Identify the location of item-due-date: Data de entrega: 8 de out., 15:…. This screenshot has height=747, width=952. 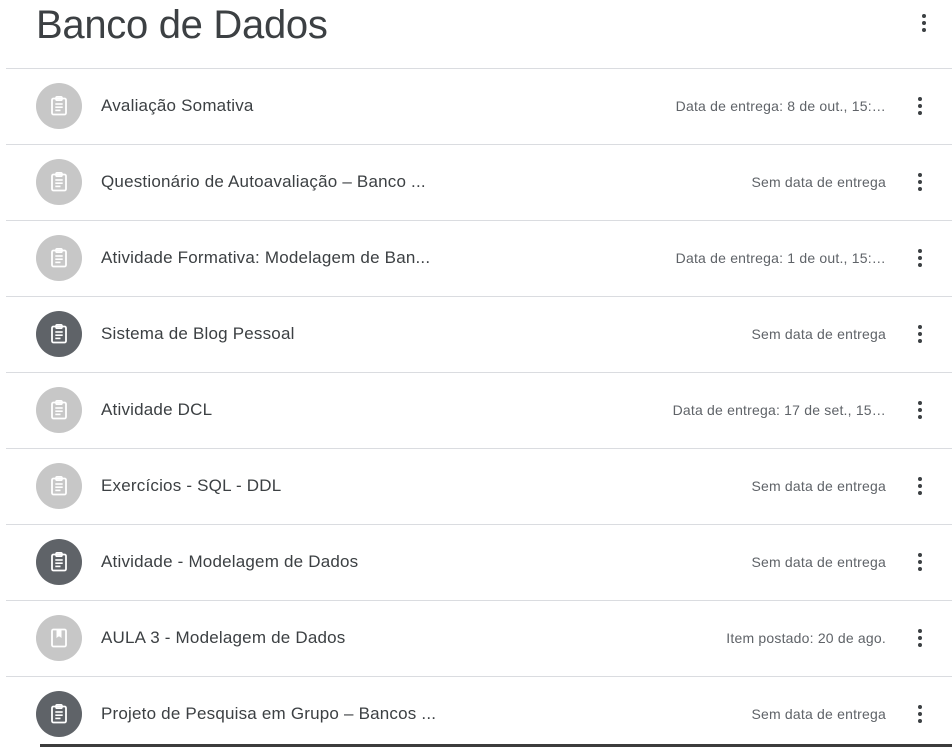
(780, 106).